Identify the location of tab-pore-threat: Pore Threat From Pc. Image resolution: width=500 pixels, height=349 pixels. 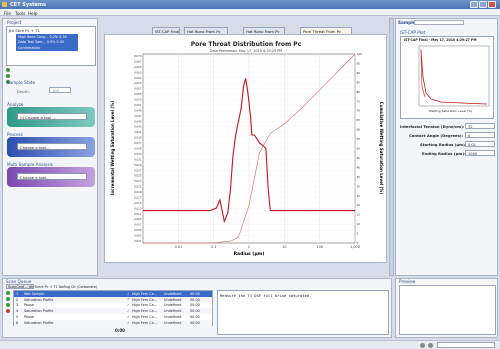
(326, 30).